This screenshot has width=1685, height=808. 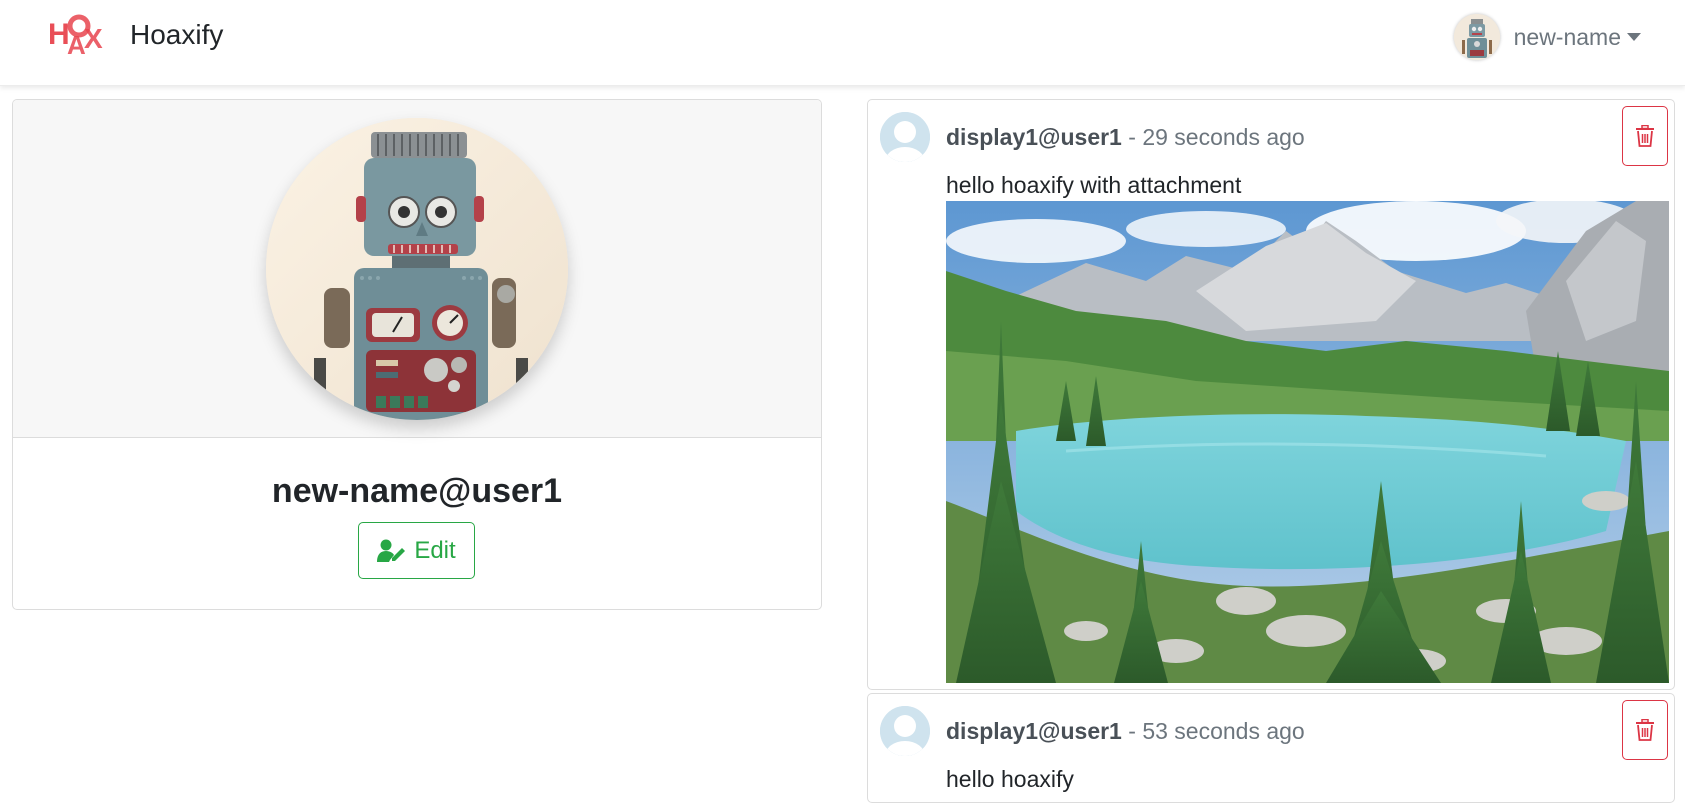 What do you see at coordinates (1010, 779) in the screenshot?
I see `post-content: hello hoaxify` at bounding box center [1010, 779].